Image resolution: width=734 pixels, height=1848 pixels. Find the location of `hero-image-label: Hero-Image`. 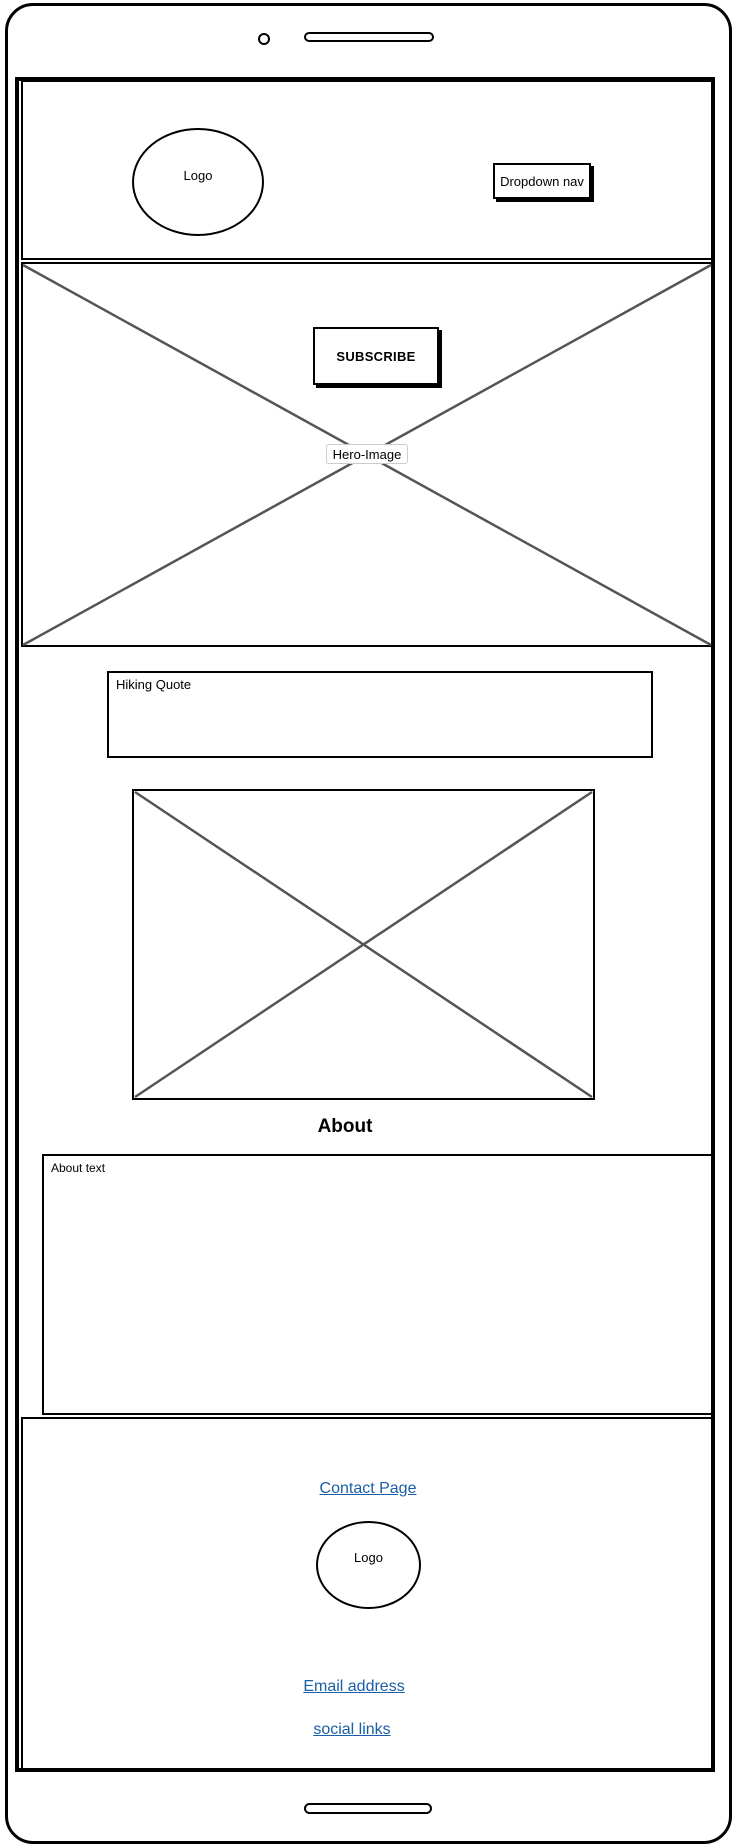

hero-image-label: Hero-Image is located at coordinates (367, 454).